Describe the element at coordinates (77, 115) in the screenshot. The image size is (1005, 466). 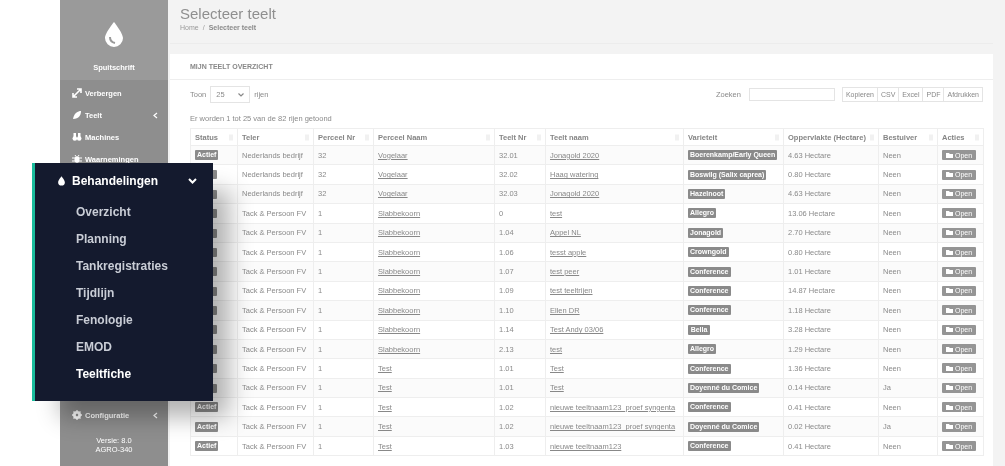
I see `leaf-icon` at that location.